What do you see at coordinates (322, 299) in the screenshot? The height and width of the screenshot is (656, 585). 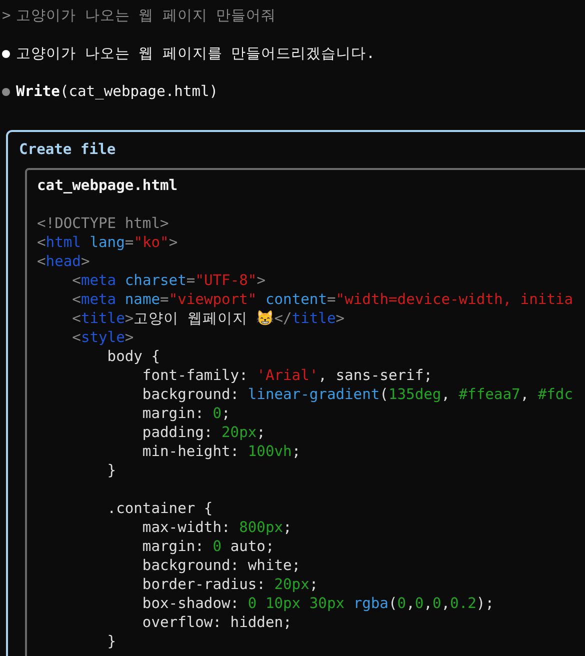 I see `code-line: <meta name="viewport" content="width=device-width, initia` at bounding box center [322, 299].